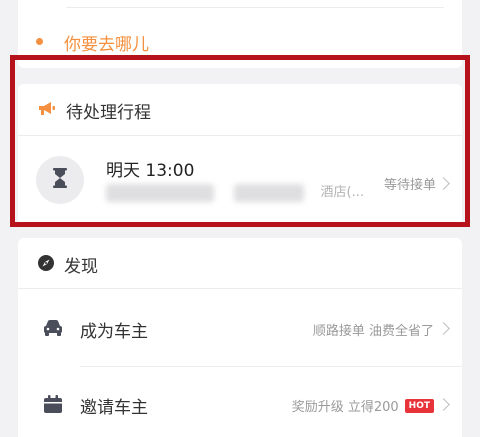  What do you see at coordinates (39, 41) in the screenshot?
I see `destination-dot-icon` at bounding box center [39, 41].